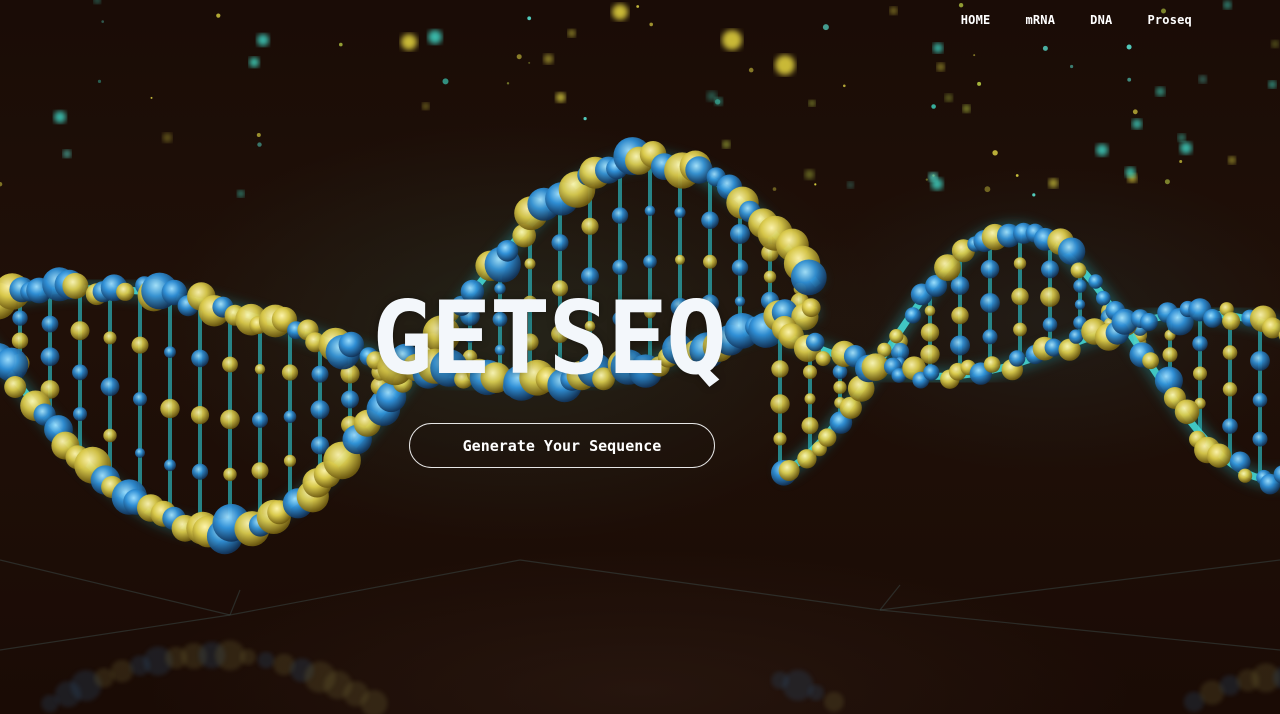 This screenshot has width=1280, height=714. What do you see at coordinates (1101, 20) in the screenshot?
I see `nav-link-dna: DNA` at bounding box center [1101, 20].